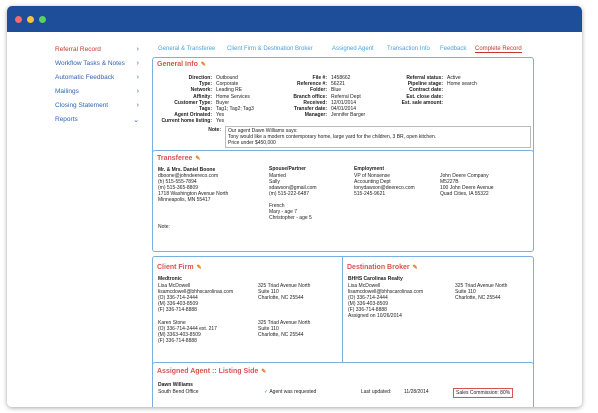 Image resolution: width=598 pixels, height=413 pixels. Describe the element at coordinates (99, 94) in the screenshot. I see `sidebar-item-mailings: Mailings ›` at that location.